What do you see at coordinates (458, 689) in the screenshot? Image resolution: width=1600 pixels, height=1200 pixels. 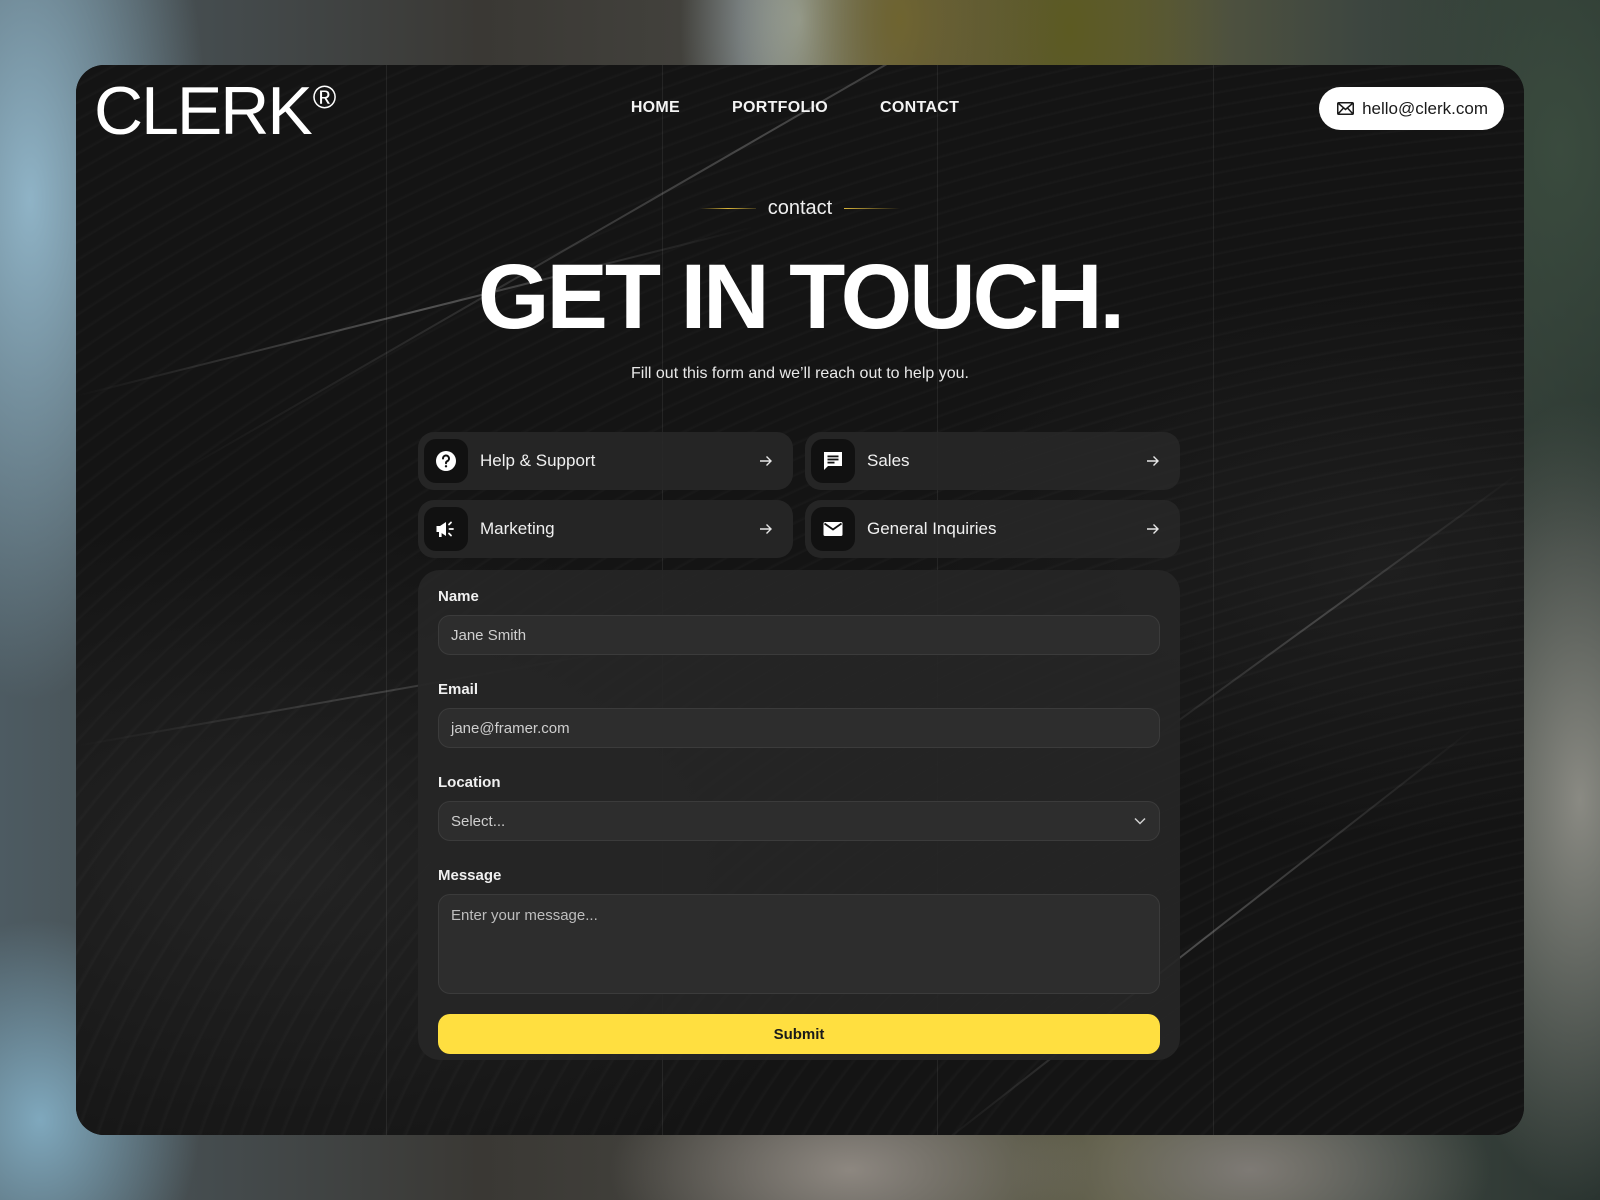 I see `email-label: Email` at bounding box center [458, 689].